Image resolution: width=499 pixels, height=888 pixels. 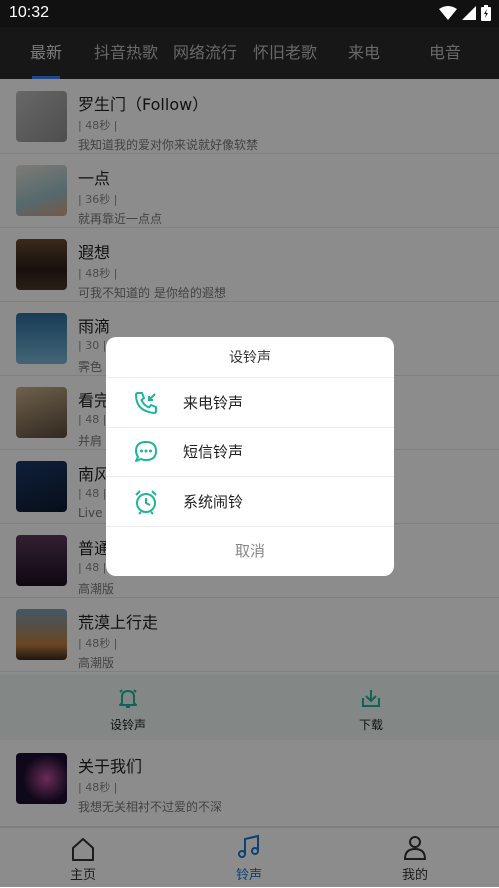 I want to click on option-label: 短信铃声, so click(x=213, y=452).